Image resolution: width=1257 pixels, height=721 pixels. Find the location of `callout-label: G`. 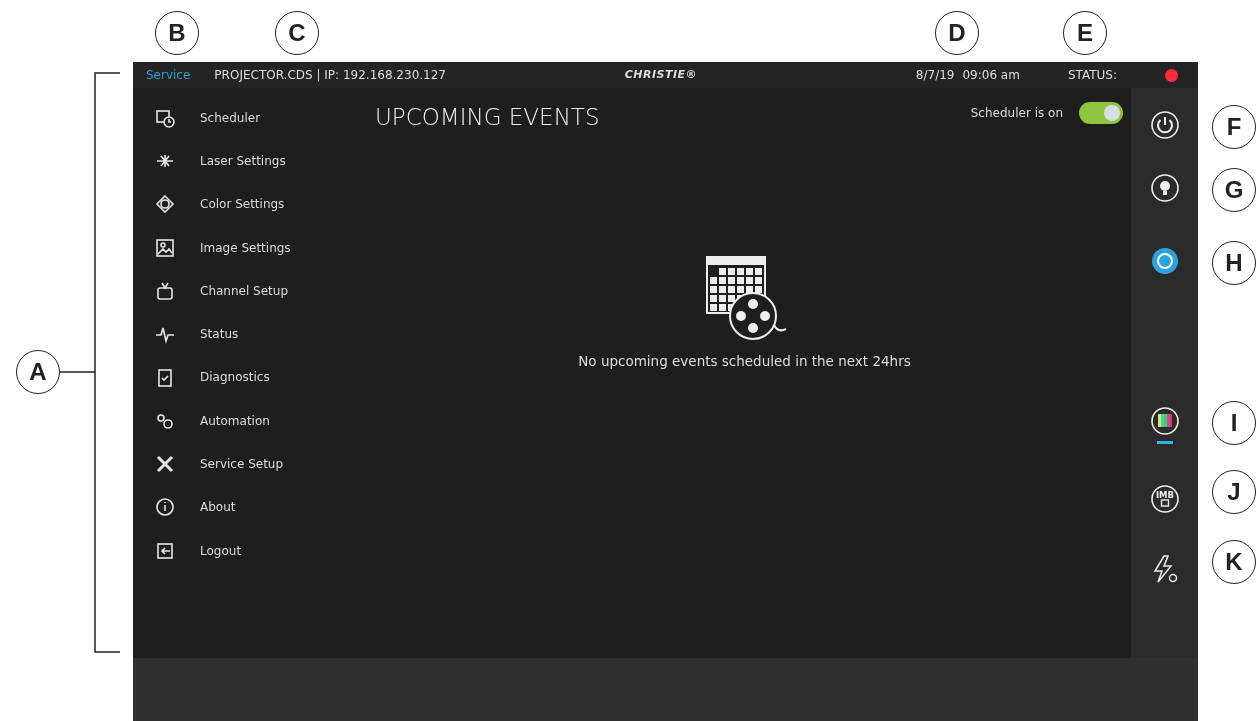

callout-label: G is located at coordinates (1234, 190).